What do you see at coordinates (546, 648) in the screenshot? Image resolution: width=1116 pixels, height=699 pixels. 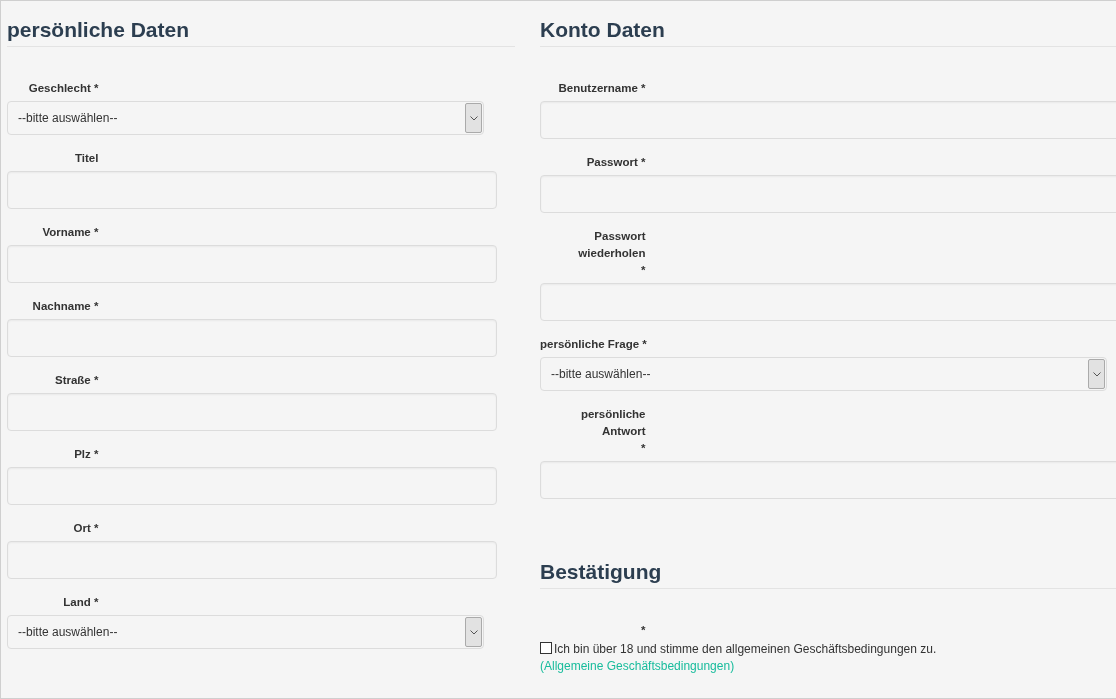 I see `checkbox` at bounding box center [546, 648].